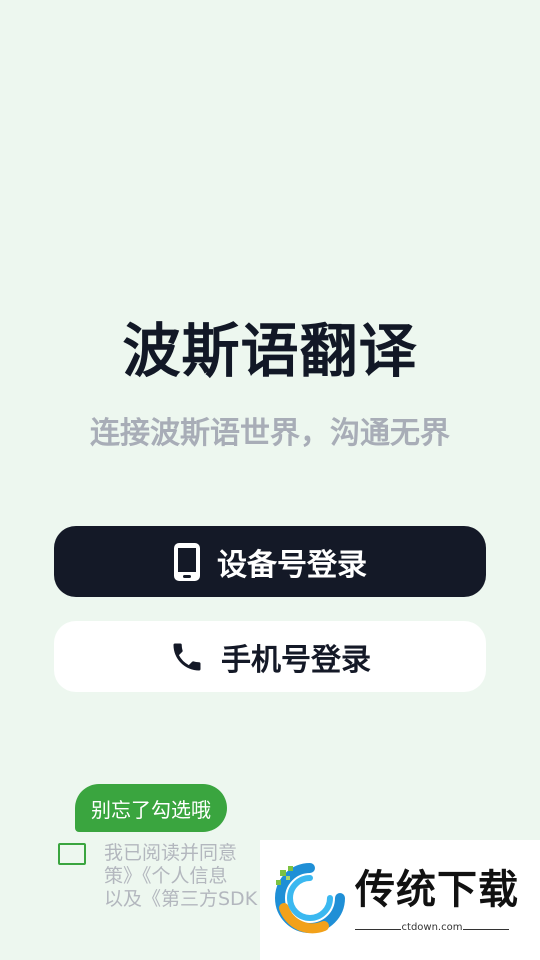 The image size is (540, 960). Describe the element at coordinates (310, 900) in the screenshot. I see `watermark-logo-icon` at that location.